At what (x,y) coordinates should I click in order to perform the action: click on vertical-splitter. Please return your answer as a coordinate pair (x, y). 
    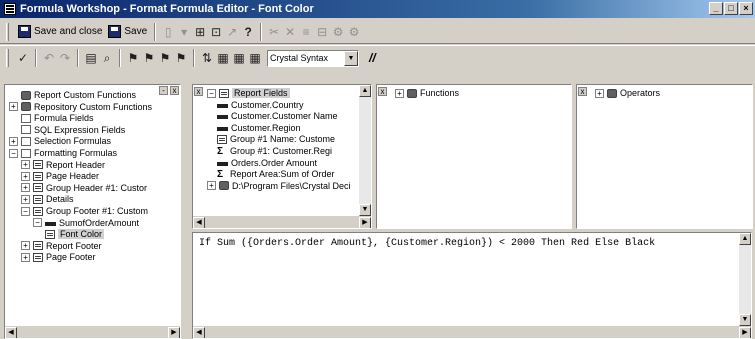
    Looking at the image, I should click on (187, 211).